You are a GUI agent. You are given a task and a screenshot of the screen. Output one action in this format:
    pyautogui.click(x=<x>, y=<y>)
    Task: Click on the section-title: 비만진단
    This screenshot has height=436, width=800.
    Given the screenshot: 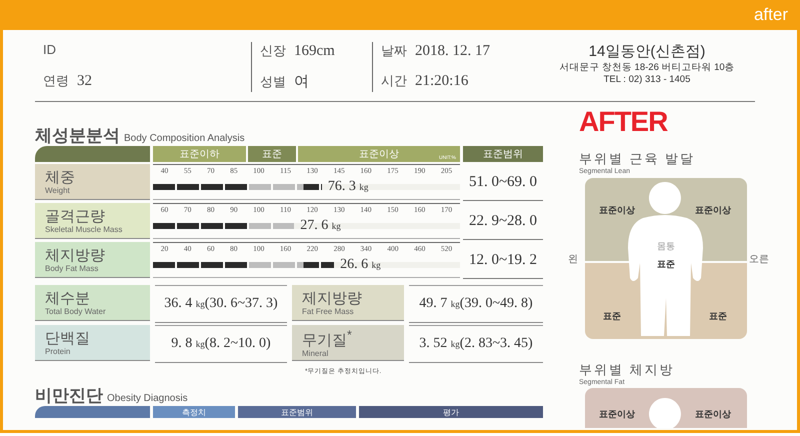 What is the action you would take?
    pyautogui.click(x=69, y=396)
    